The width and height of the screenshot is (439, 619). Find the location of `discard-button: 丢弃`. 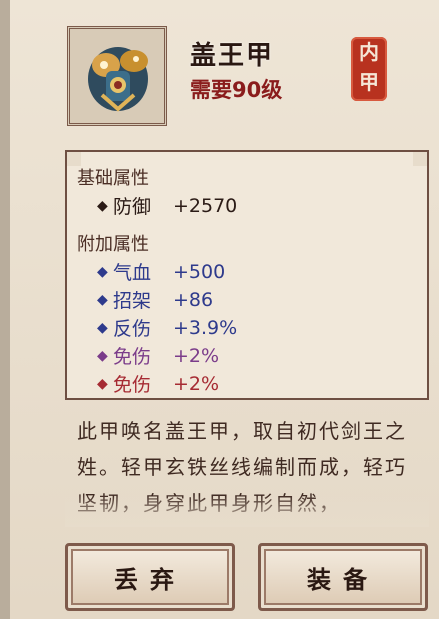

discard-button: 丢弃 is located at coordinates (150, 577).